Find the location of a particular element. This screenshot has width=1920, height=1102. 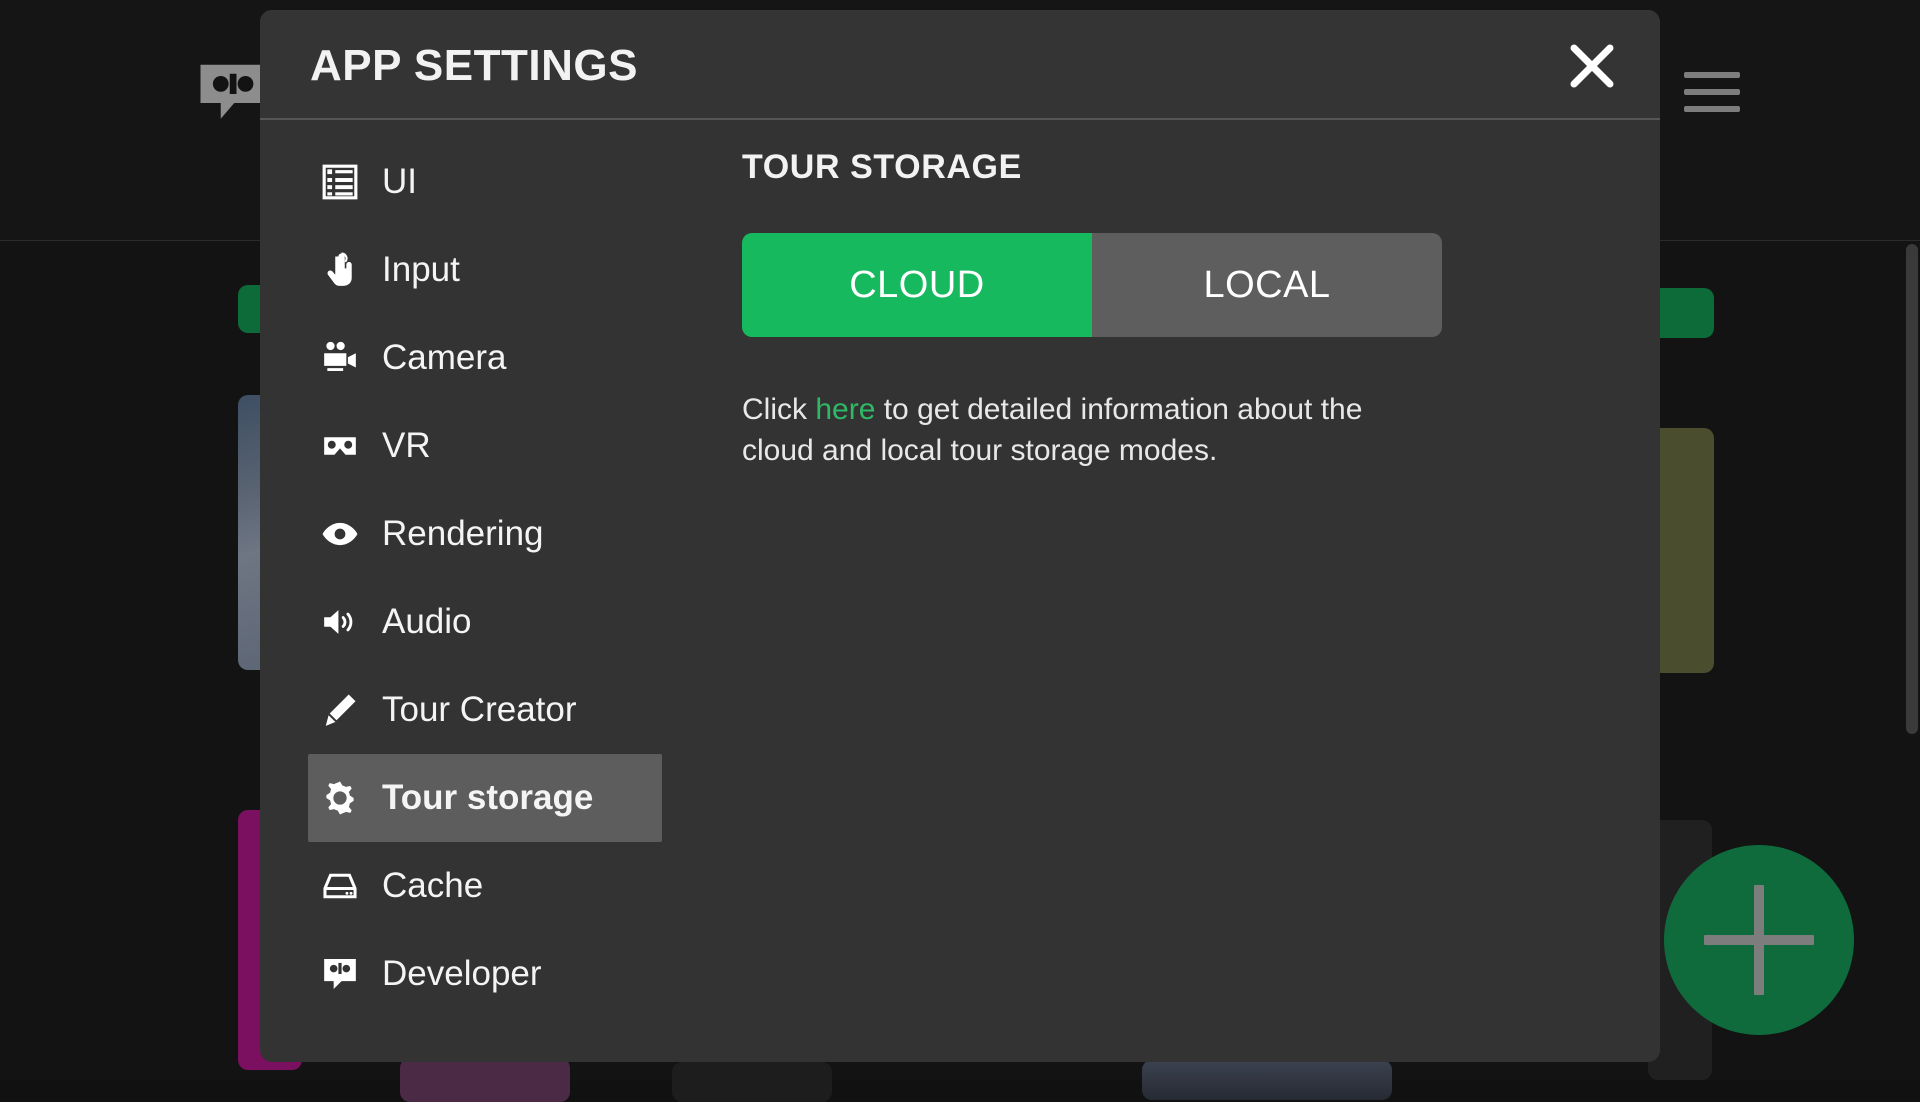

sidebar-item-label: Camera is located at coordinates (444, 358).